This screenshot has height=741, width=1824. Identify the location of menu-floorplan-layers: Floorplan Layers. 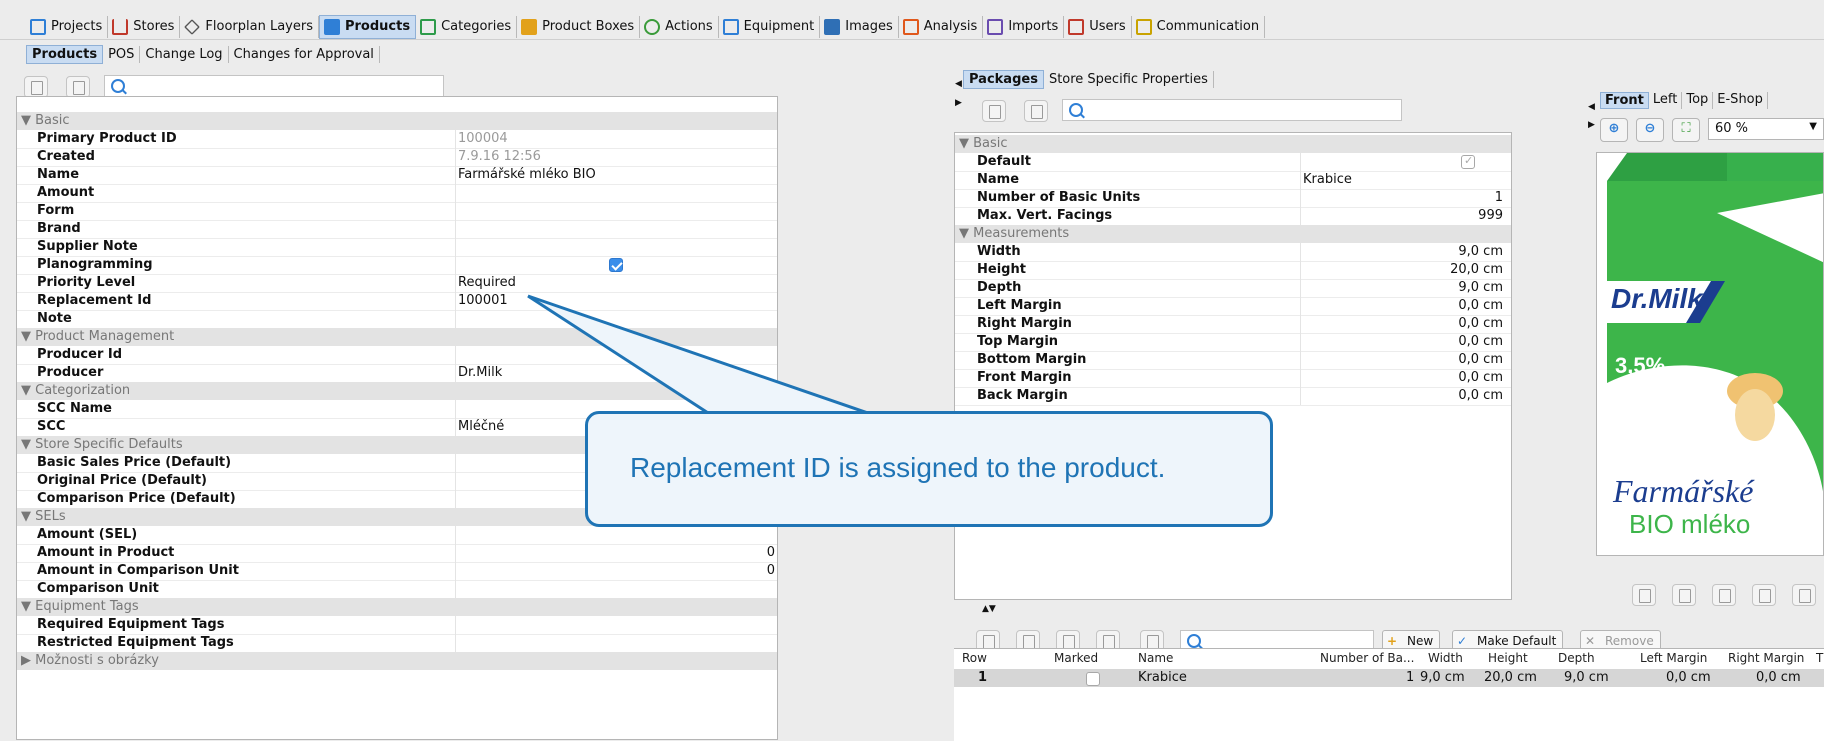
(249, 26).